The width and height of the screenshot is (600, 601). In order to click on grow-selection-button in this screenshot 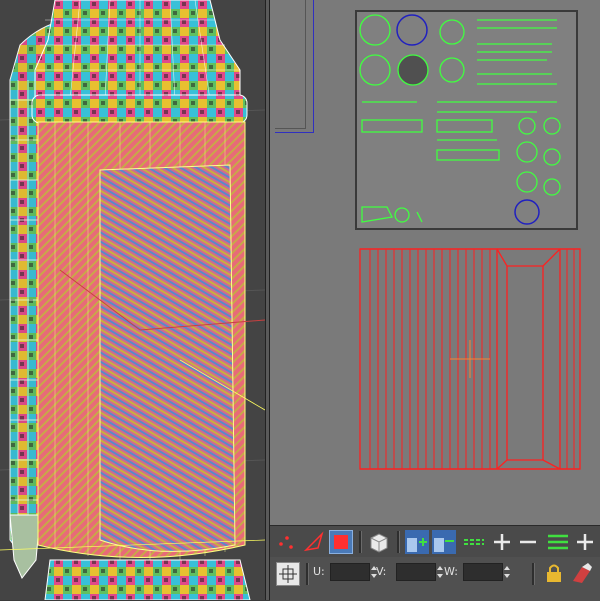, I will do `click(417, 542)`.